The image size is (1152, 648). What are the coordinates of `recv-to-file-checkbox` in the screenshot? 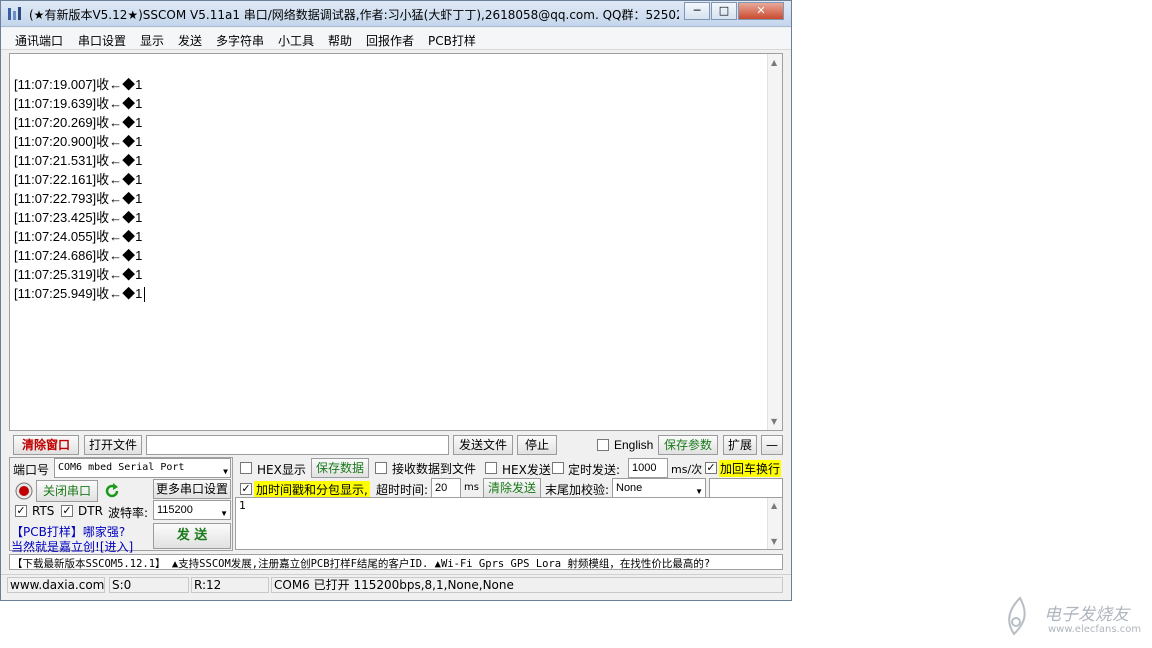 It's located at (381, 468).